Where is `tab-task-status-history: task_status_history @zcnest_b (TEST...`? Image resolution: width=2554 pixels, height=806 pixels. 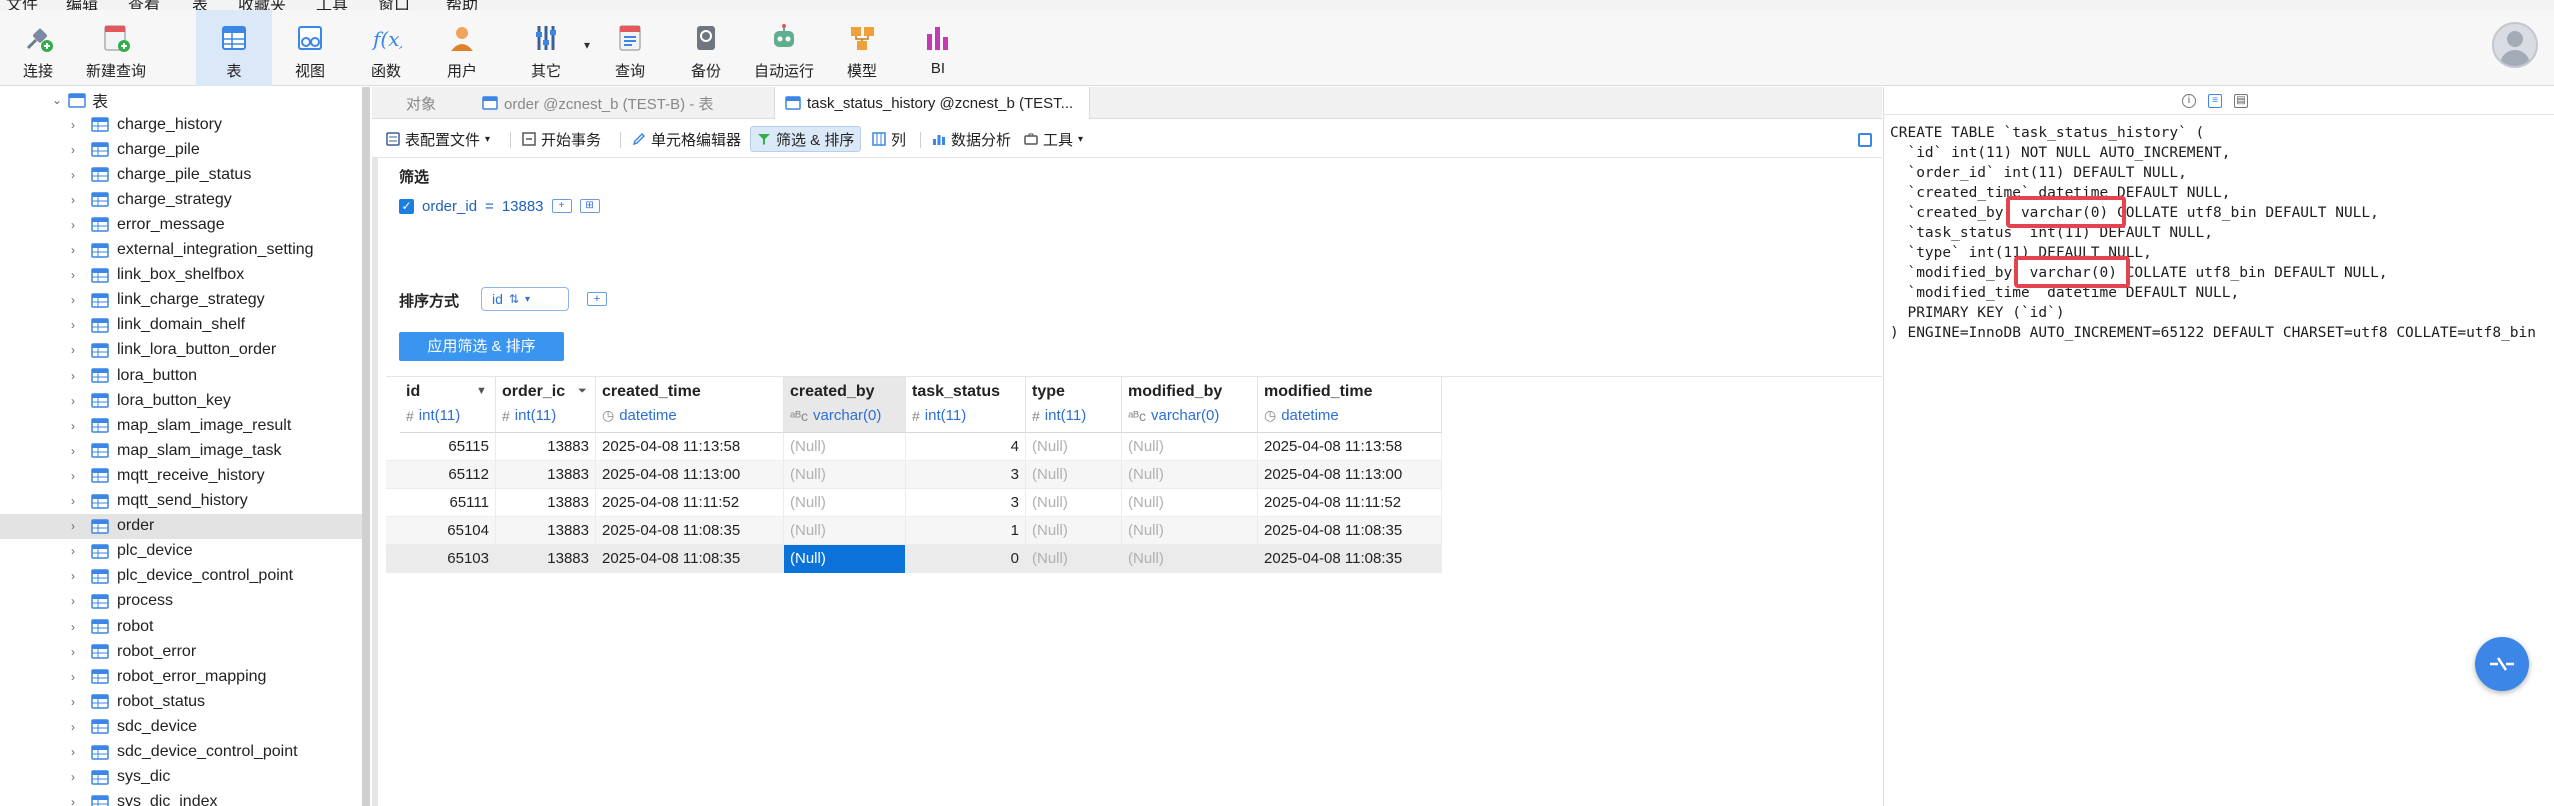
tab-task-status-history: task_status_history @zcnest_b (TEST... is located at coordinates (932, 103).